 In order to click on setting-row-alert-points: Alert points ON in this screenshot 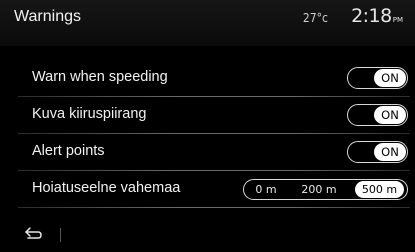, I will do `click(214, 154)`.